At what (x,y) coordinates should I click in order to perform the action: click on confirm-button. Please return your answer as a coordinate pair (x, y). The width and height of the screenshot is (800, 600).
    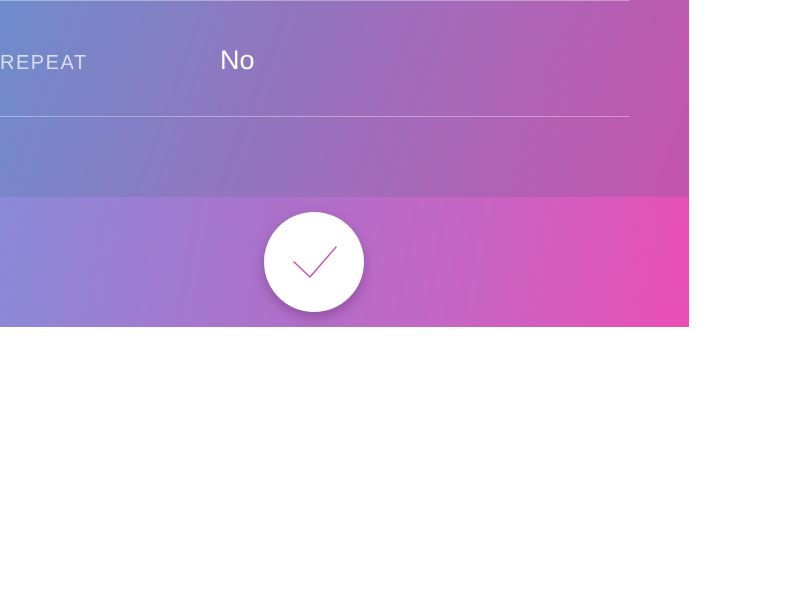
    Looking at the image, I should click on (314, 262).